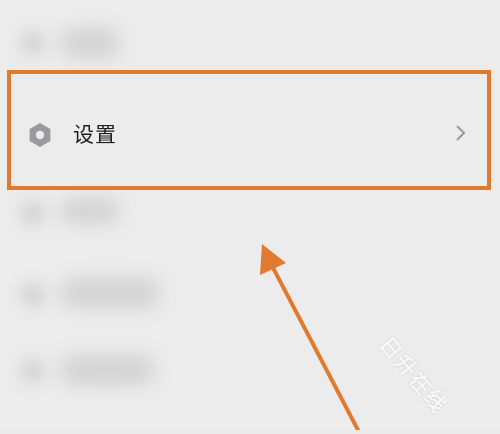 The image size is (500, 434). Describe the element at coordinates (33, 43) in the screenshot. I see `blurred-icon-top` at that location.